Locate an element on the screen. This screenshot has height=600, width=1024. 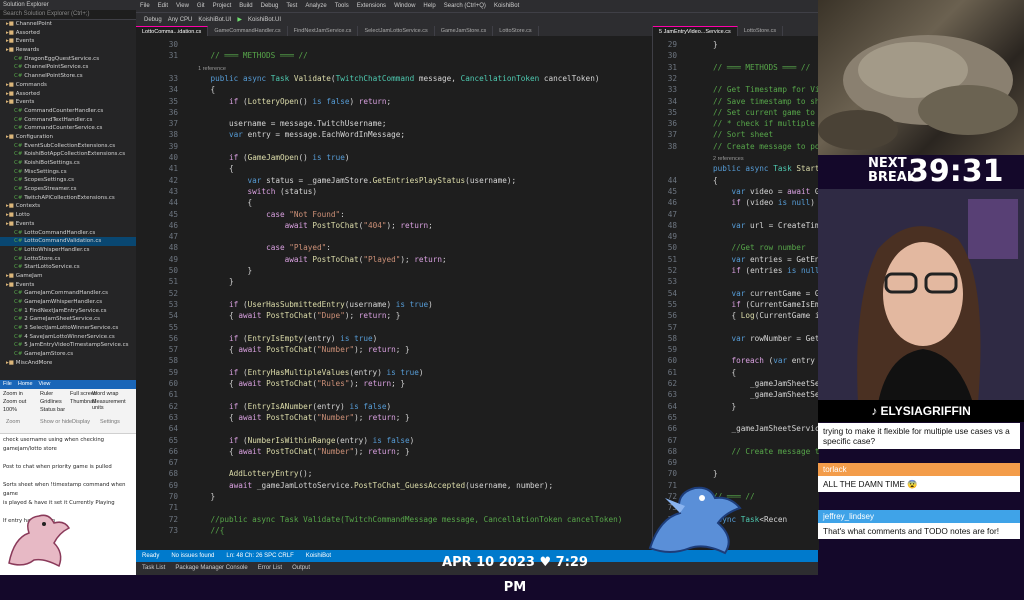
tree-folder: ▸■ Contexts is located at coordinates (68, 206).